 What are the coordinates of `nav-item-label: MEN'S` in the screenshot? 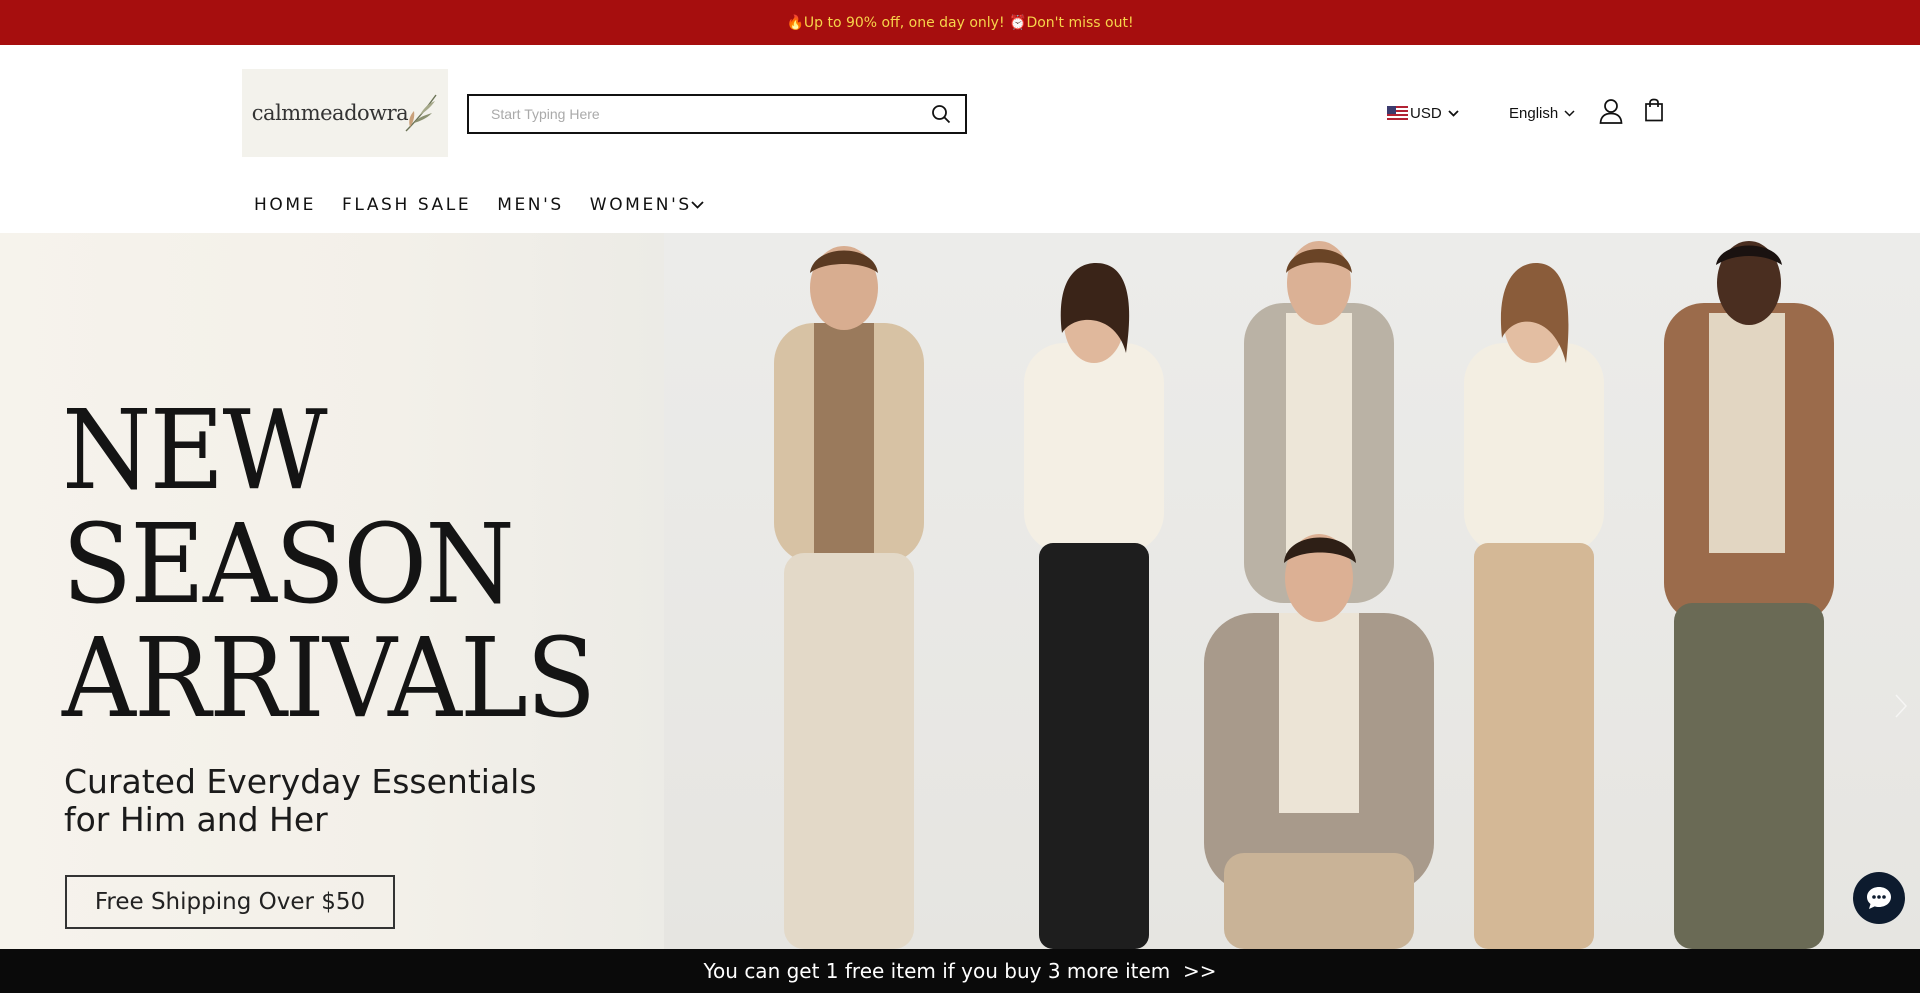 It's located at (530, 205).